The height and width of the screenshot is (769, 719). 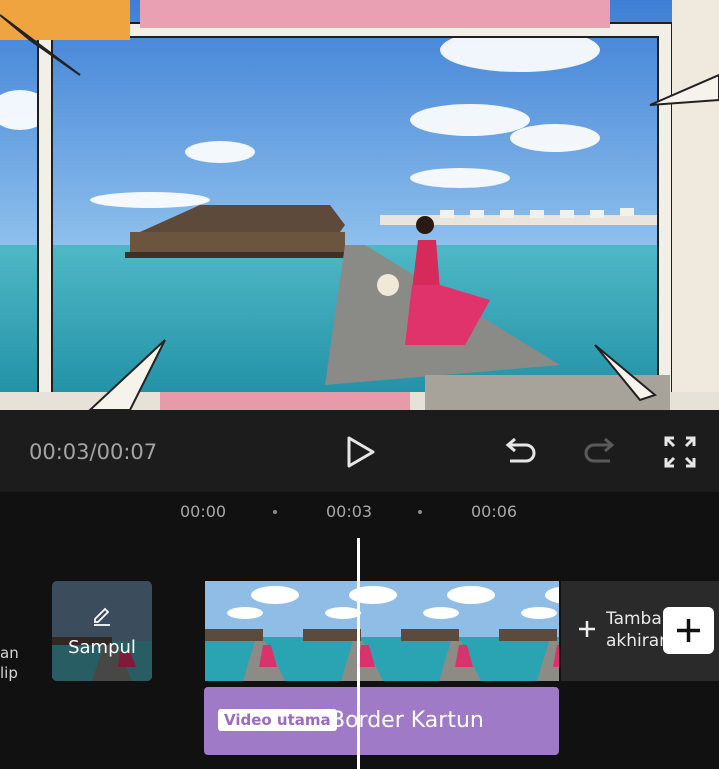 I want to click on ruler-label: 00:00, so click(x=203, y=511).